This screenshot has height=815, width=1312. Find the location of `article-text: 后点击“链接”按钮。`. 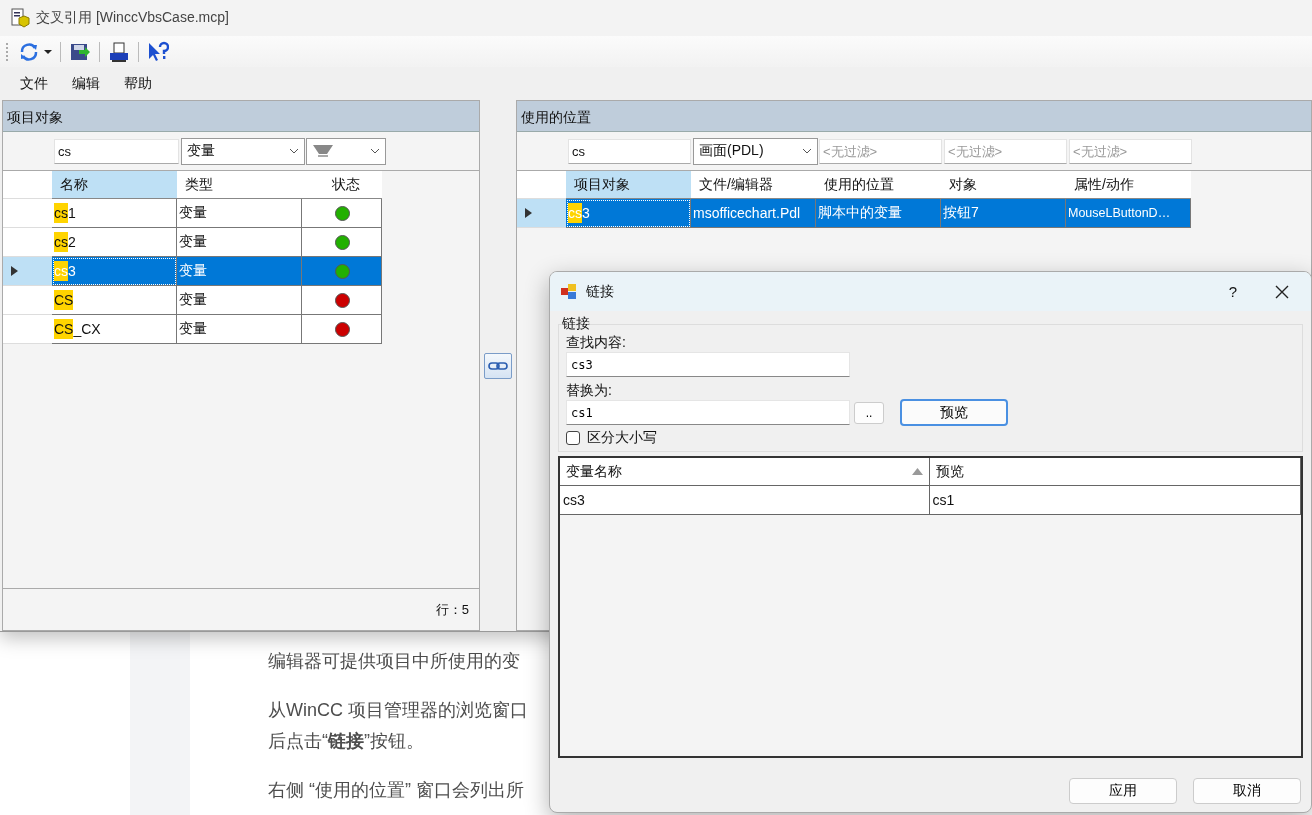

article-text: 后点击“链接”按钮。 is located at coordinates (346, 741).